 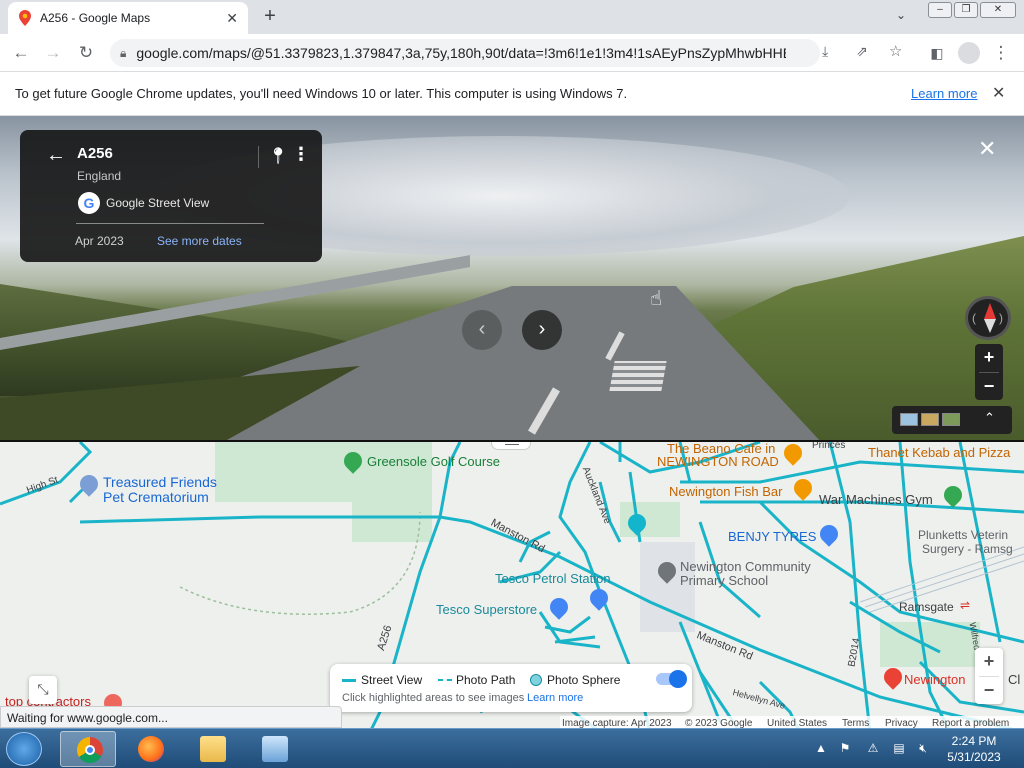 I want to click on menu-kebab-icon: ⋮, so click(x=1001, y=53).